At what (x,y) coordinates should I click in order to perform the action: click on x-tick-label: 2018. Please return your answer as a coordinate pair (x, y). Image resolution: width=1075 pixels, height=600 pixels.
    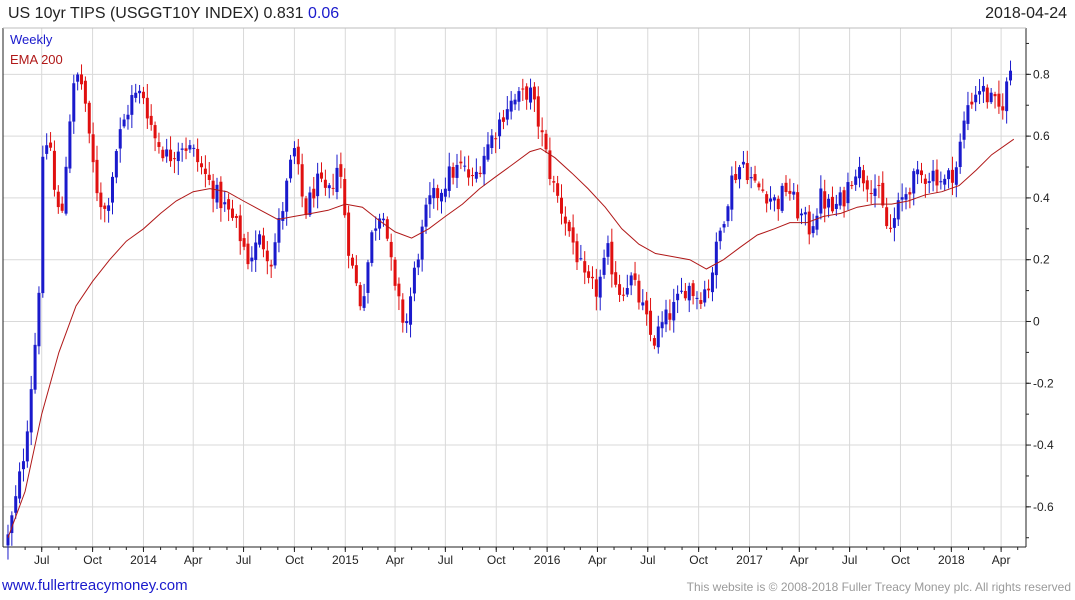
    Looking at the image, I should click on (951, 560).